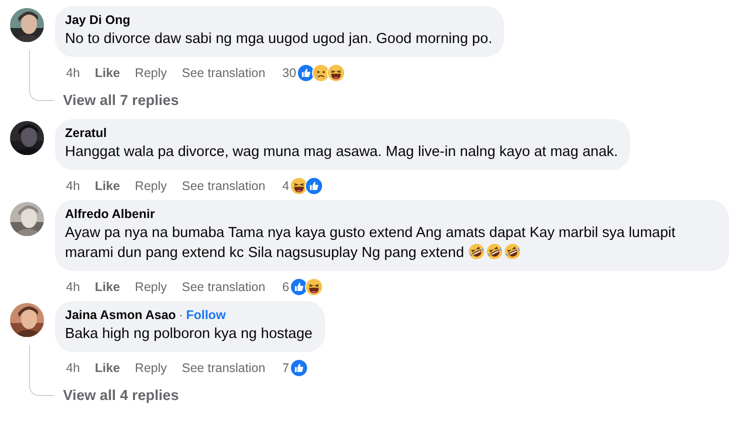  What do you see at coordinates (289, 73) in the screenshot?
I see `reaction-count: 30` at bounding box center [289, 73].